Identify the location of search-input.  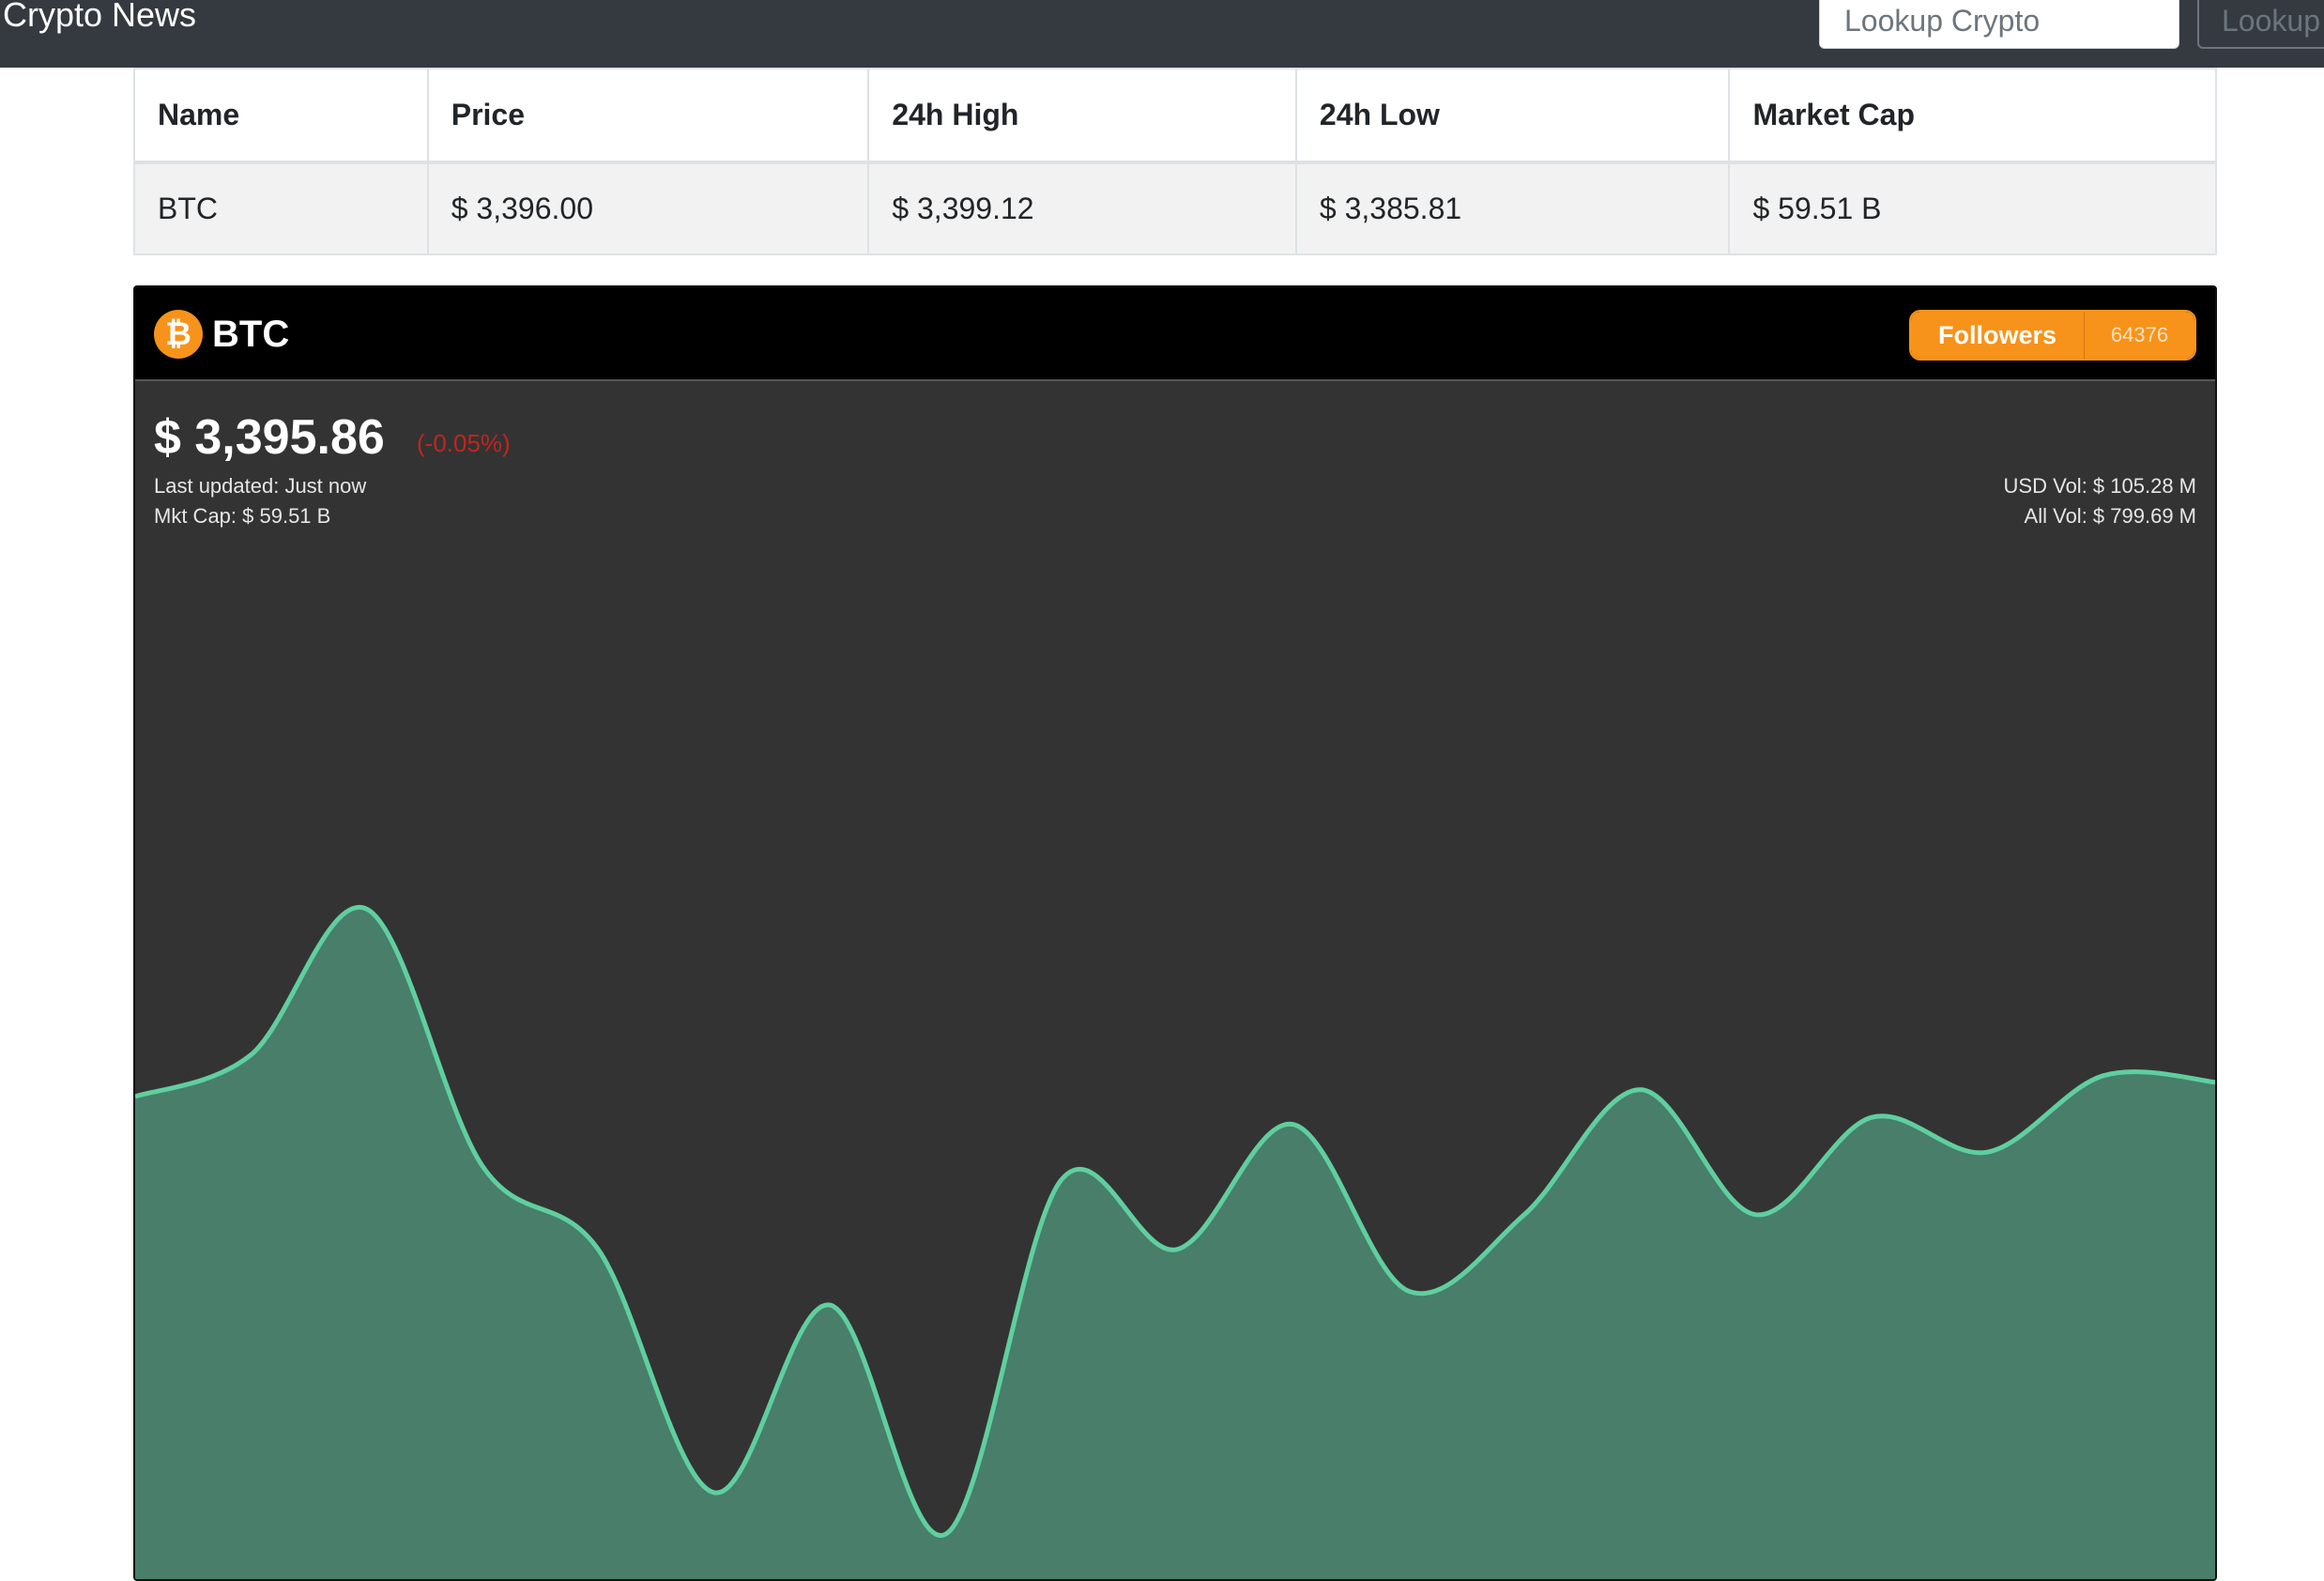
(1999, 24).